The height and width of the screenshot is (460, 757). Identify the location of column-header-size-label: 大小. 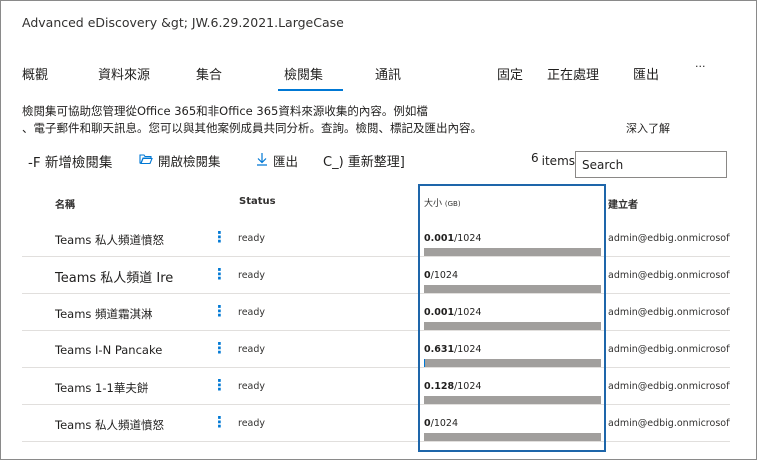
(433, 204).